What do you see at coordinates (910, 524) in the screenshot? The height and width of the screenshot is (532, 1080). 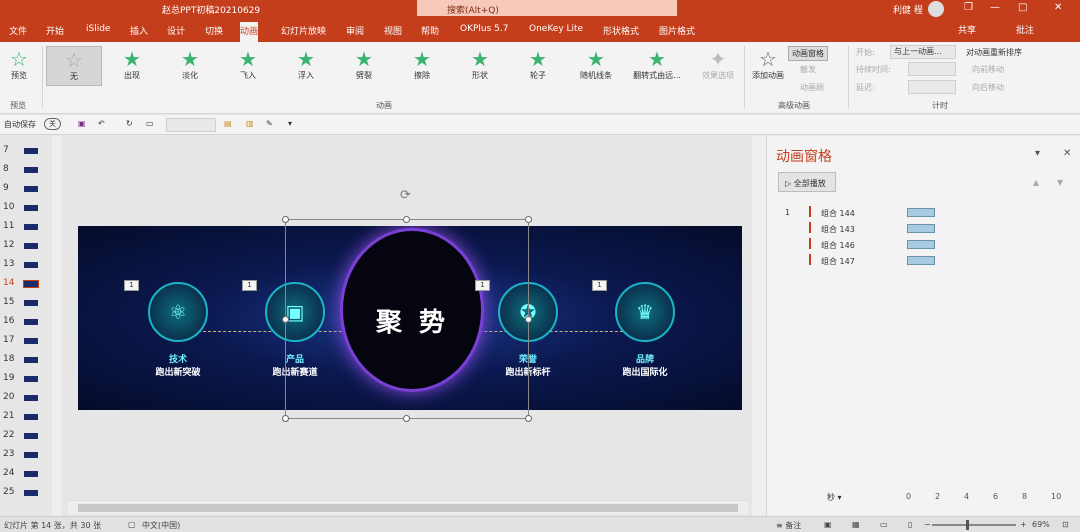 I see `slideshow-icon: ▯` at bounding box center [910, 524].